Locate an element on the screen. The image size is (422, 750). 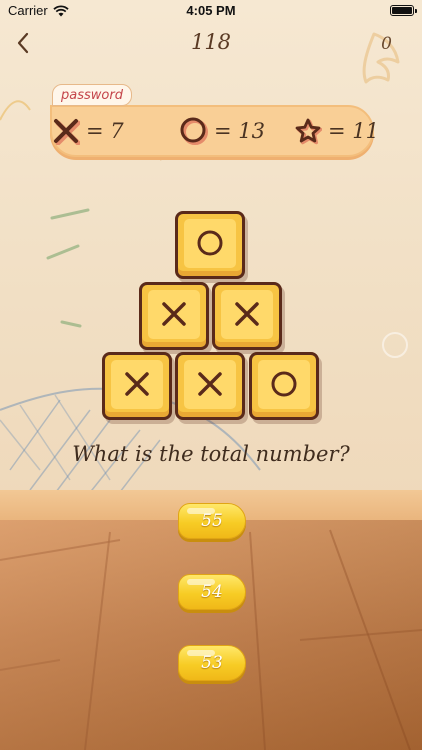
legend-item-star: = 11 is located at coordinates (336, 131).